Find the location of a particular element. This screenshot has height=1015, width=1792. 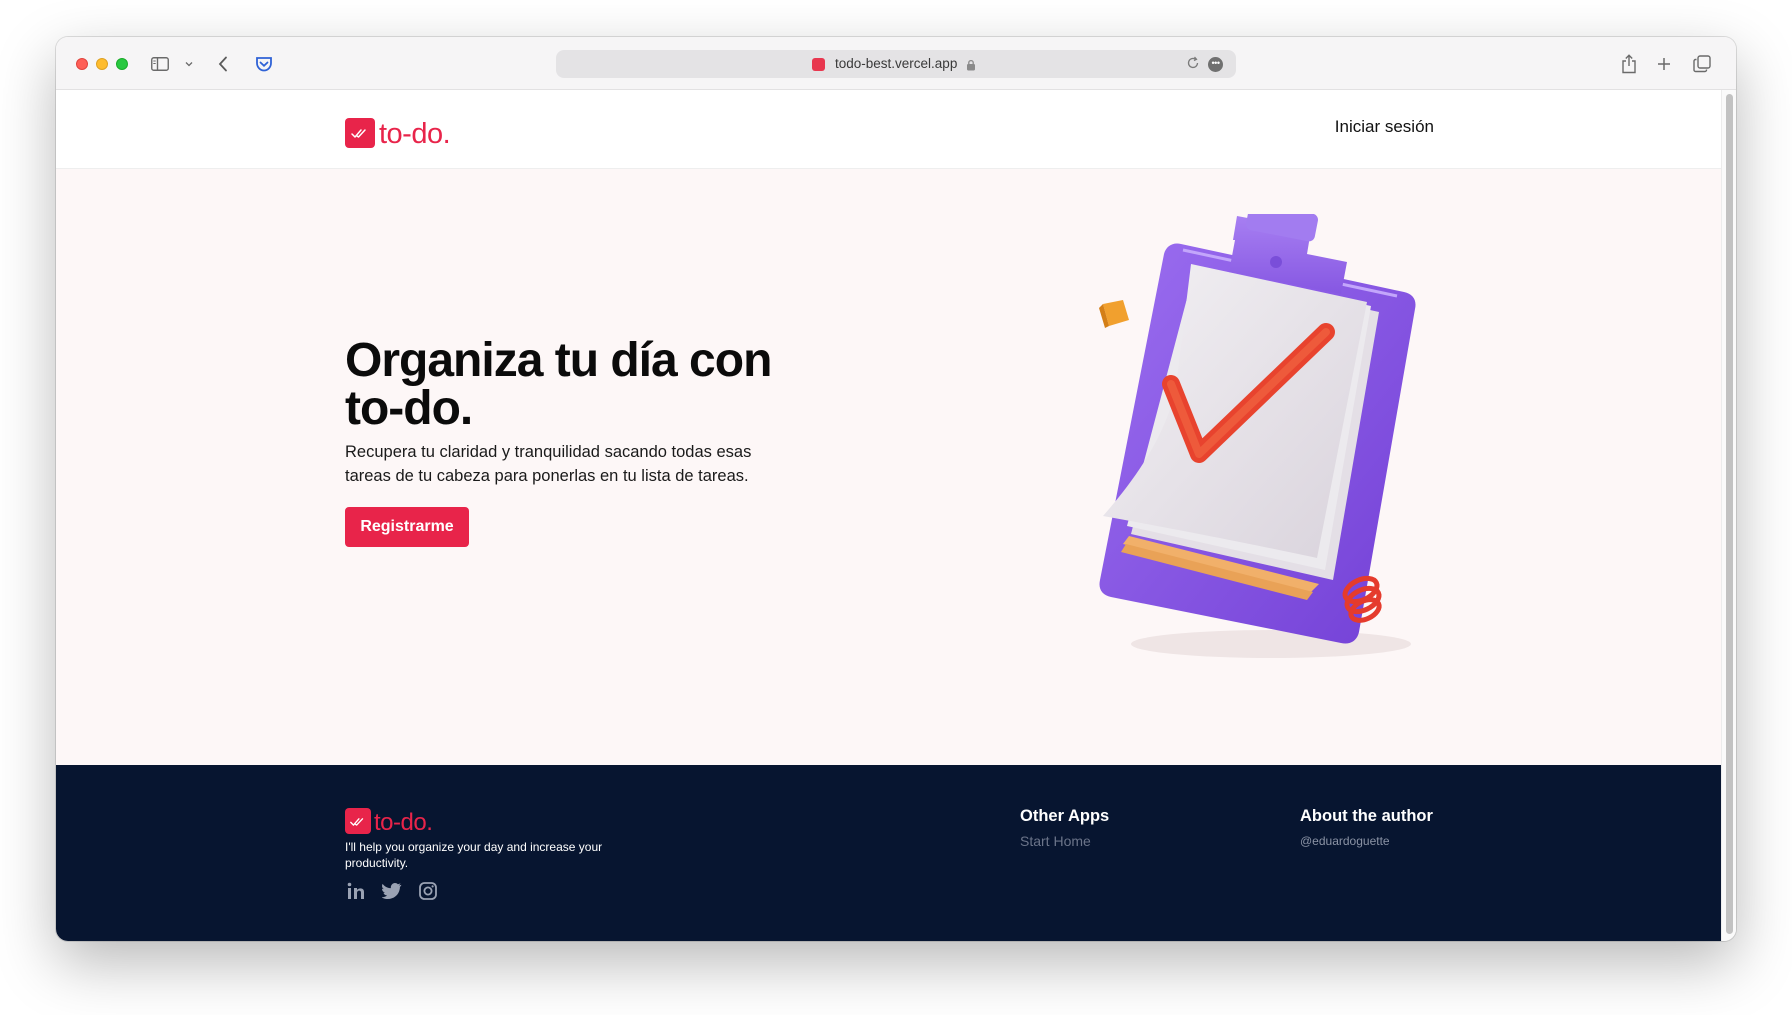

linkedin-icon is located at coordinates (356, 891).